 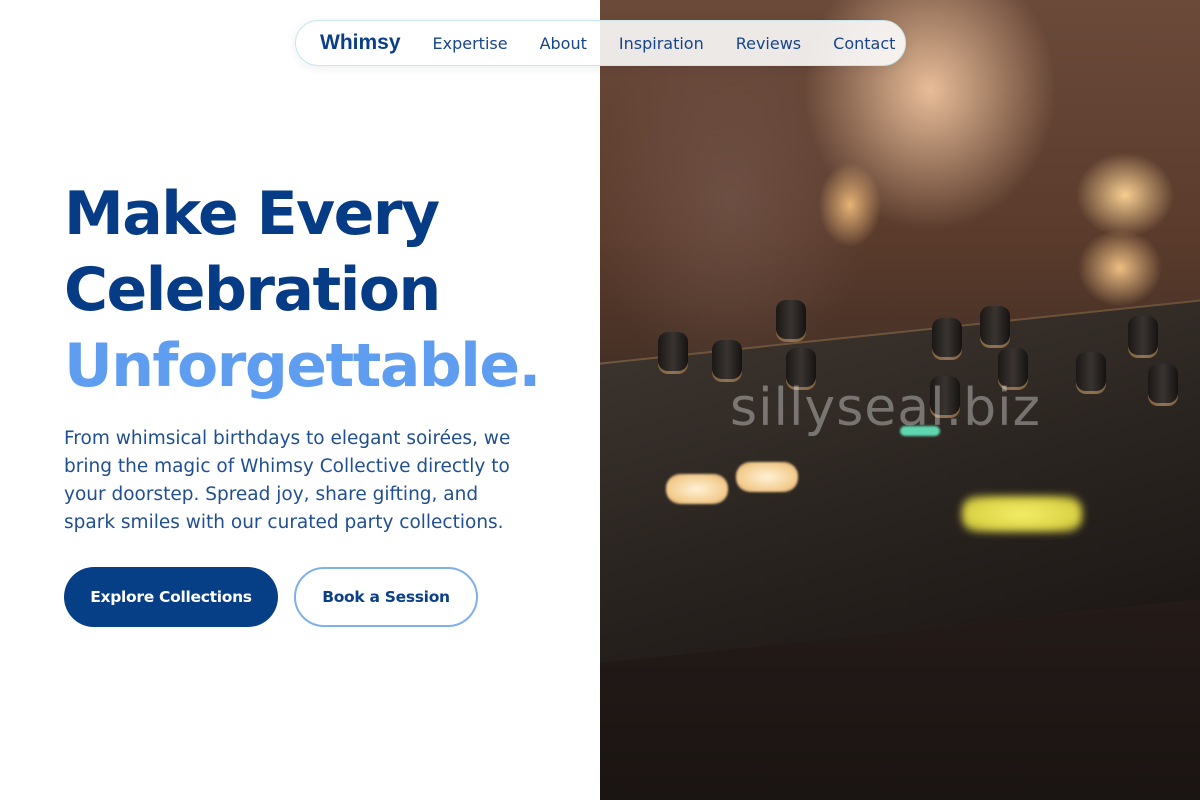 What do you see at coordinates (360, 43) in the screenshot?
I see `brand-logo: Whimsy` at bounding box center [360, 43].